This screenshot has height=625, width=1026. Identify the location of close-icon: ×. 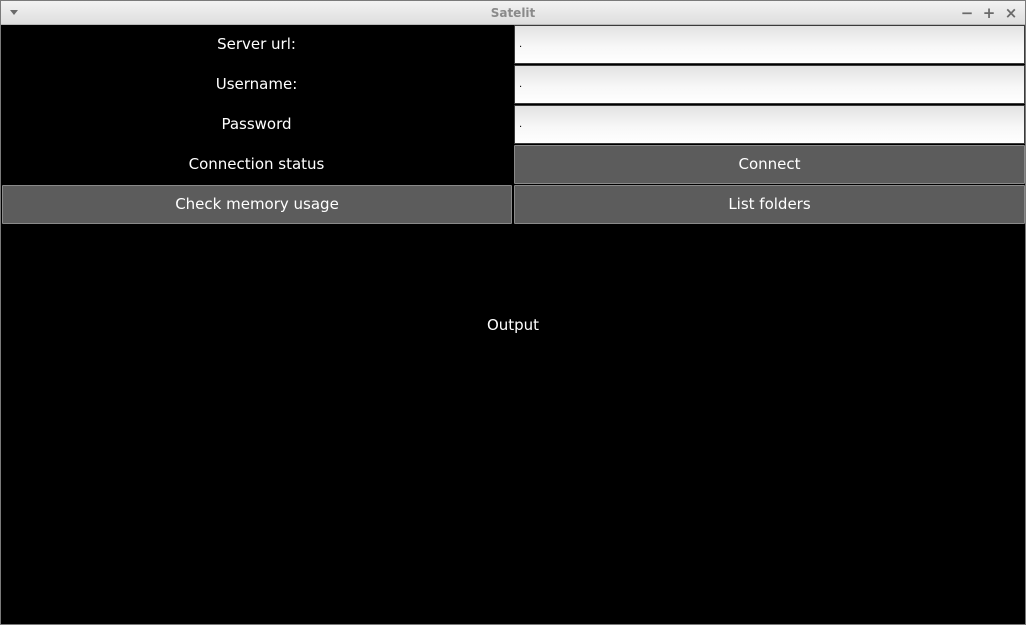
(1011, 13).